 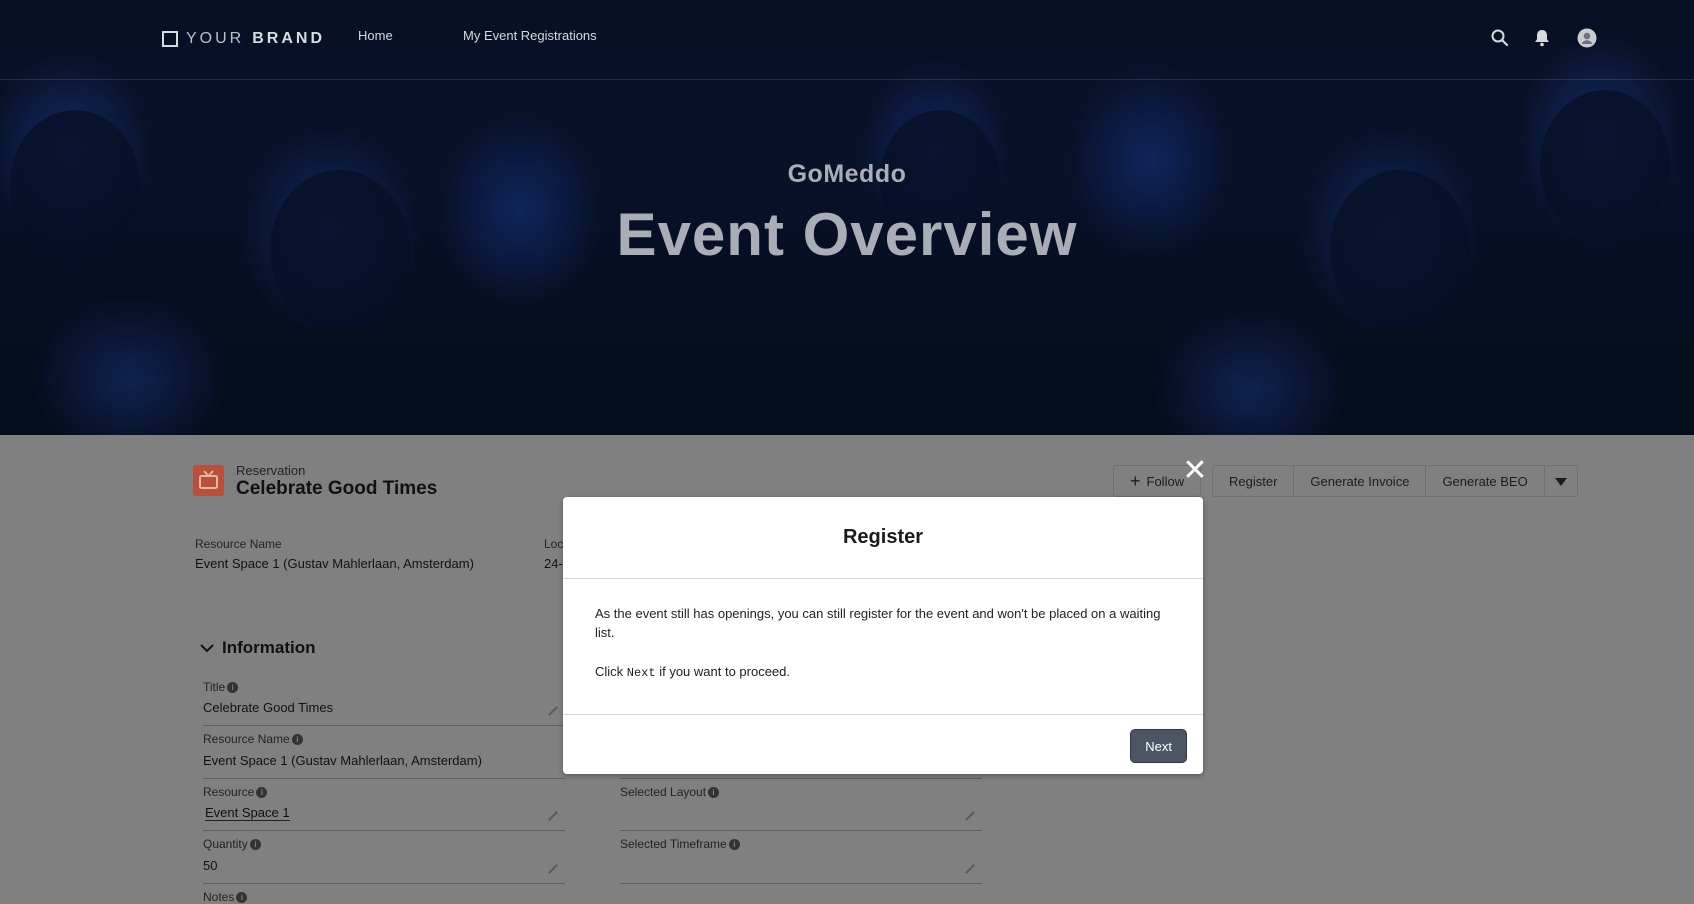 I want to click on resource-field-label: Resource i, so click(x=235, y=792).